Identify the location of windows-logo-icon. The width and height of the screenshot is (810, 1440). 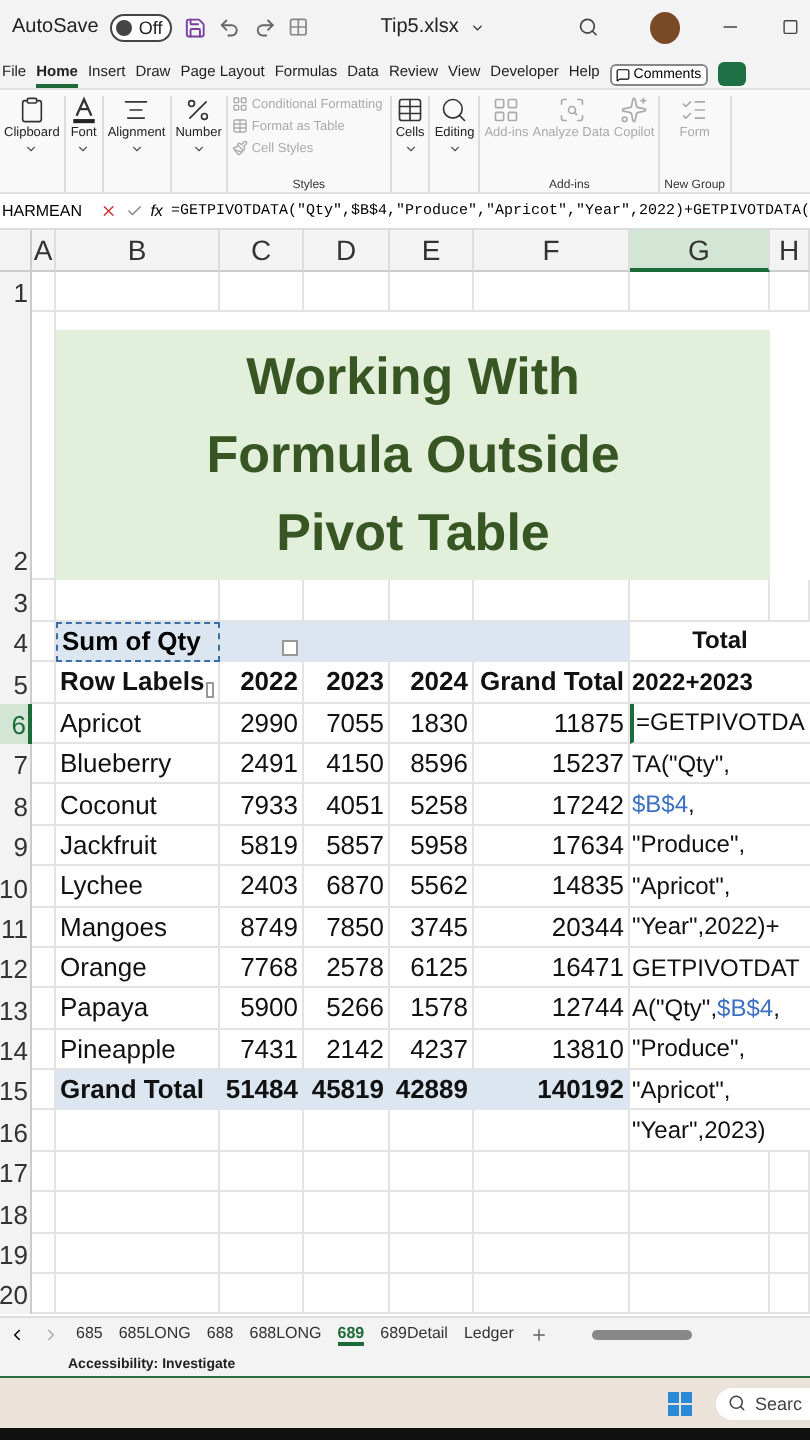
(680, 1403).